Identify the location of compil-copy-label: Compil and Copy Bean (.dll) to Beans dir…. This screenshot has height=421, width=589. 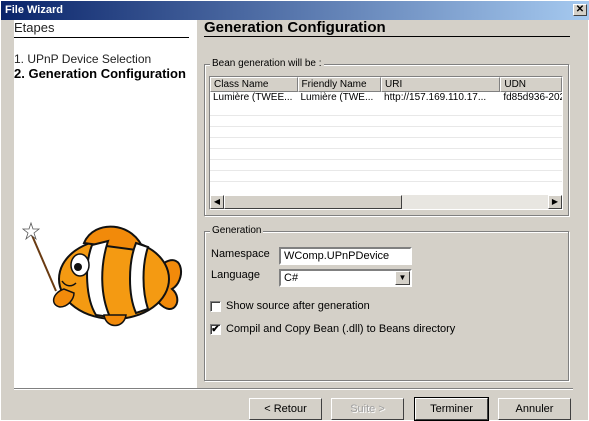
(341, 329).